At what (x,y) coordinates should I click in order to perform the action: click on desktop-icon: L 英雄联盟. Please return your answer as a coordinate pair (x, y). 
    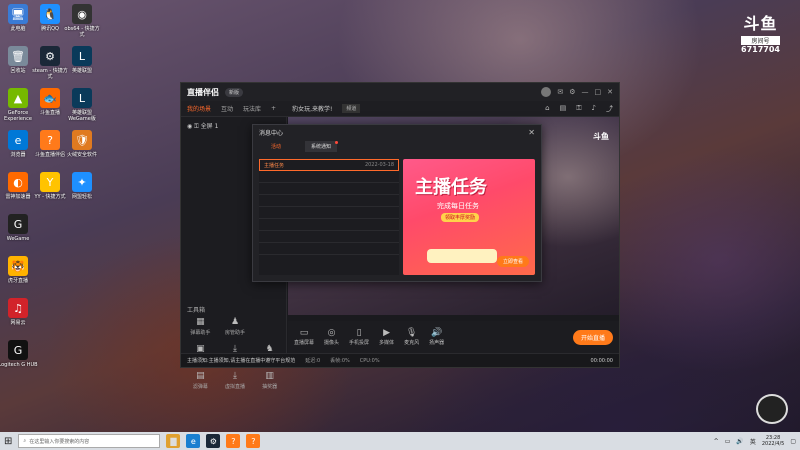
    Looking at the image, I should click on (82, 60).